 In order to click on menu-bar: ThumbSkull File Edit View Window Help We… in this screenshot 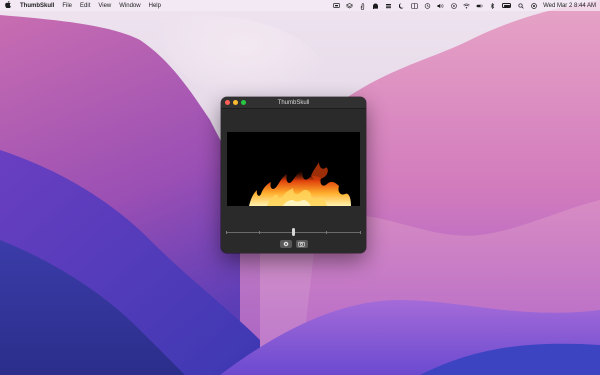, I will do `click(300, 5)`.